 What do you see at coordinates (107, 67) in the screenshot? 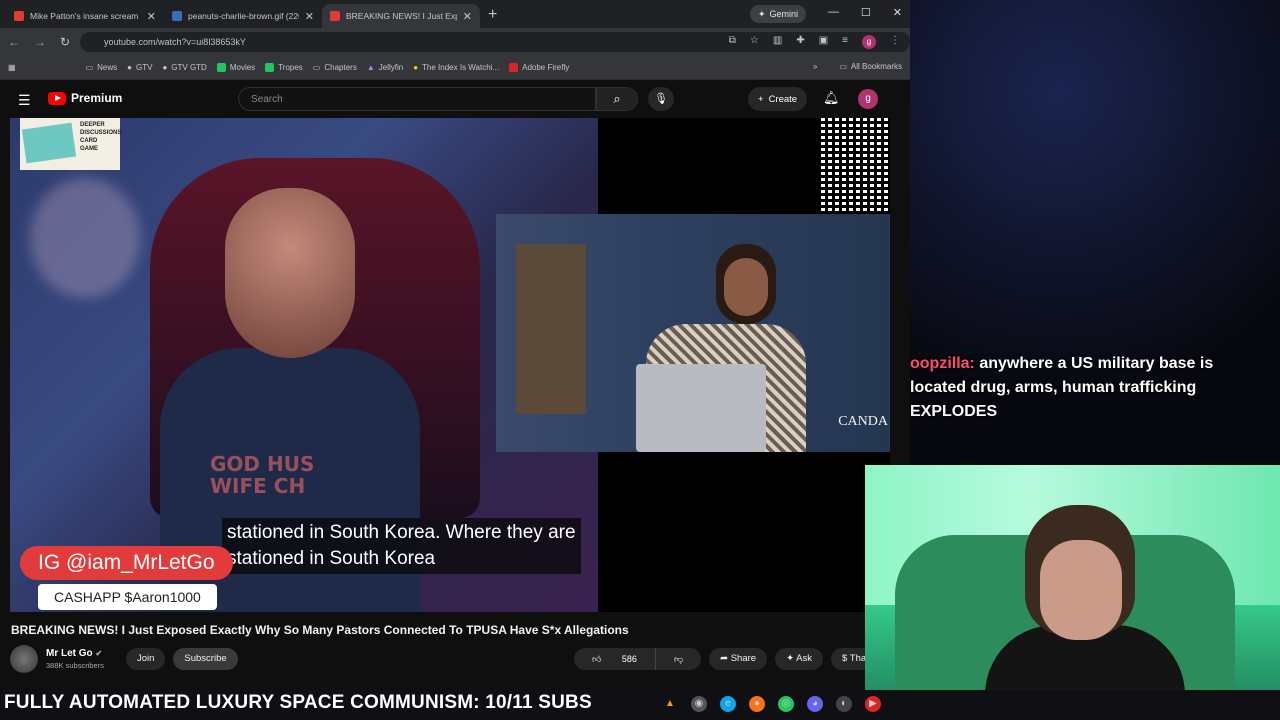
I see `bookmark-label: News` at bounding box center [107, 67].